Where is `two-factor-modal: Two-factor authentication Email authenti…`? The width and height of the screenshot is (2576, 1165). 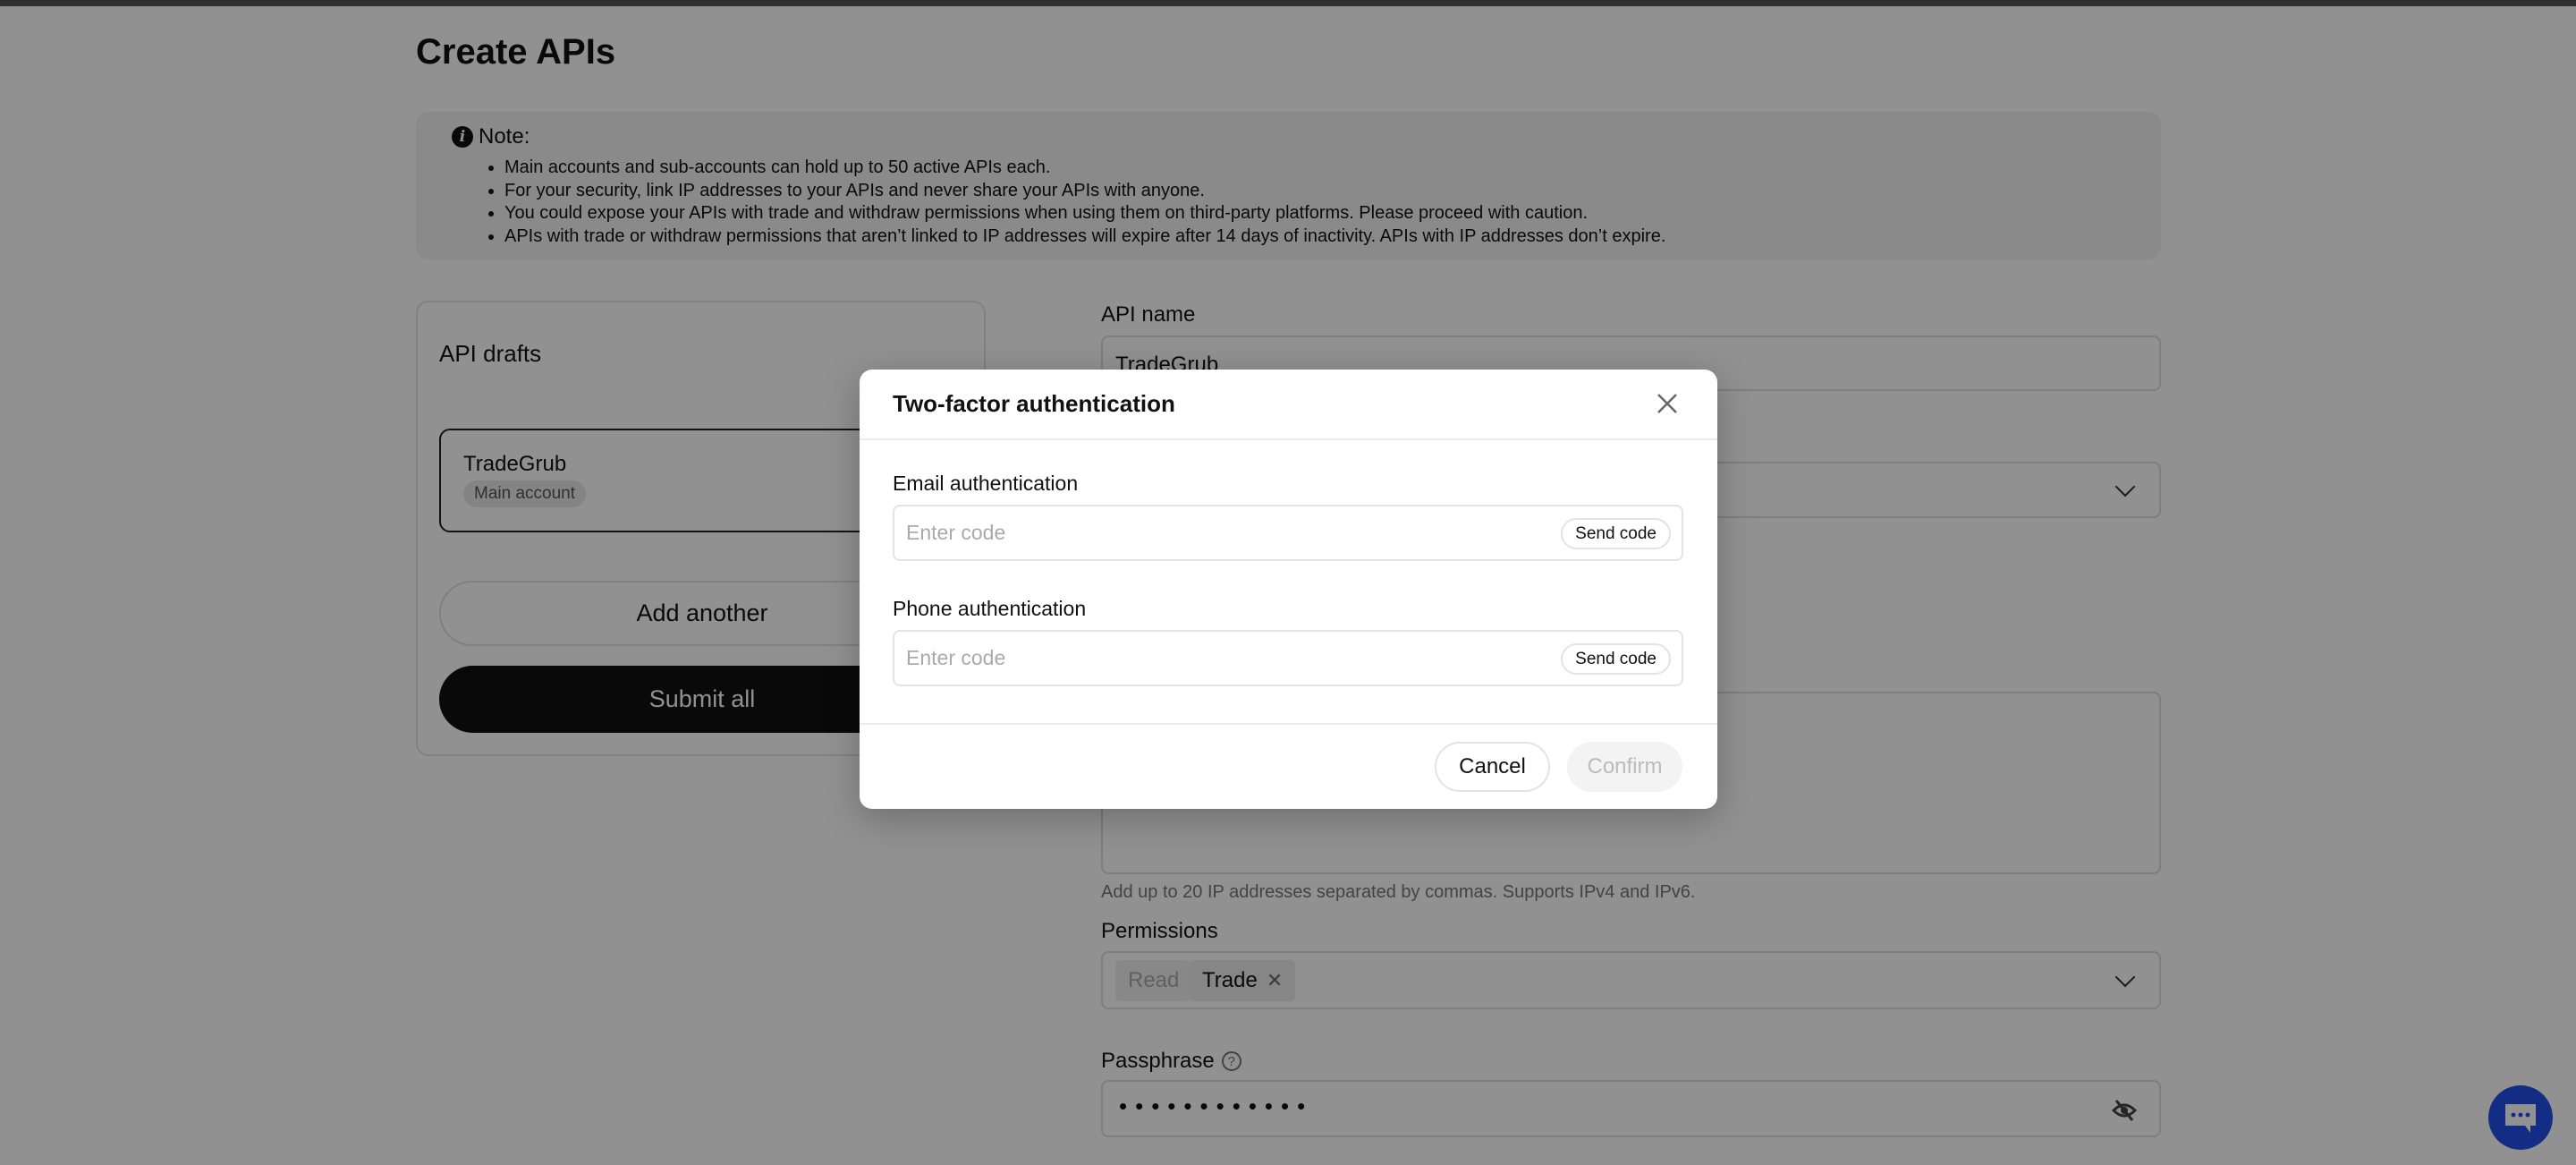 two-factor-modal: Two-factor authentication Email authenti… is located at coordinates (1288, 589).